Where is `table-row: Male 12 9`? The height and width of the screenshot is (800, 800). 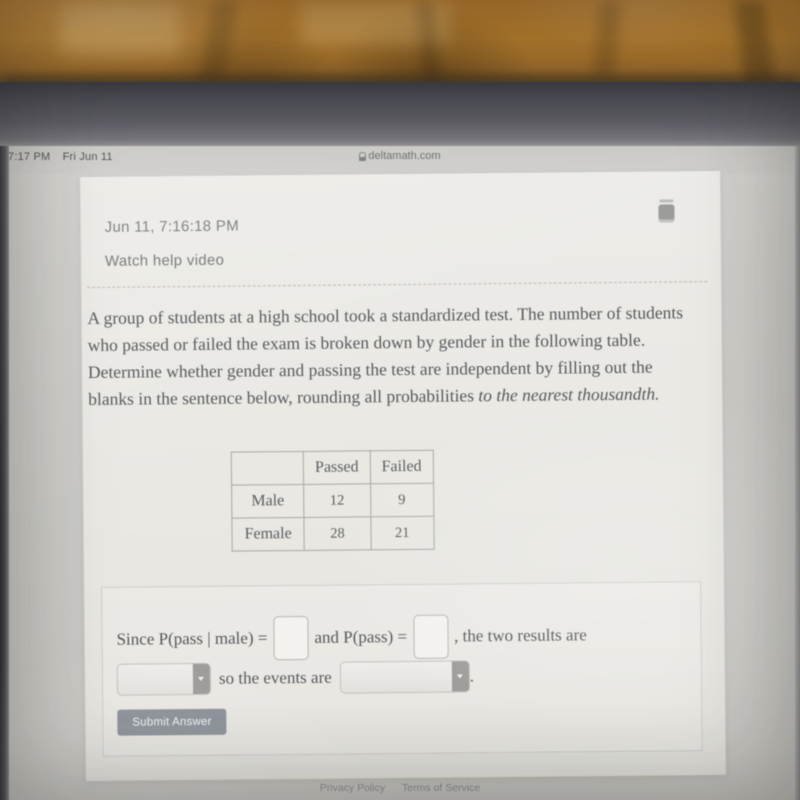
table-row: Male 12 9 is located at coordinates (332, 501).